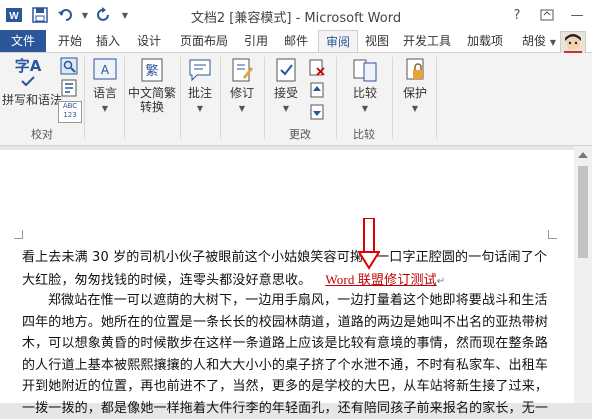  What do you see at coordinates (317, 90) in the screenshot?
I see `previous-change-icon` at bounding box center [317, 90].